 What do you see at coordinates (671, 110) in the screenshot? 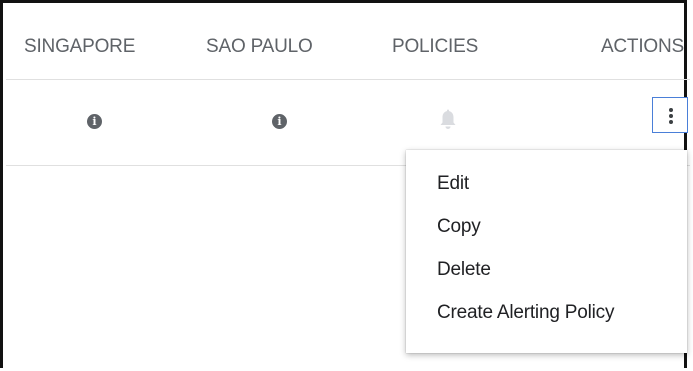
I see `more-vert-icon` at bounding box center [671, 110].